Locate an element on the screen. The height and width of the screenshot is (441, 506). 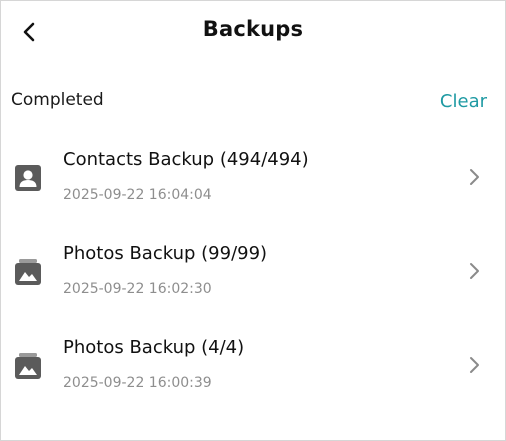
section-label-completed: Completed is located at coordinates (57, 100).